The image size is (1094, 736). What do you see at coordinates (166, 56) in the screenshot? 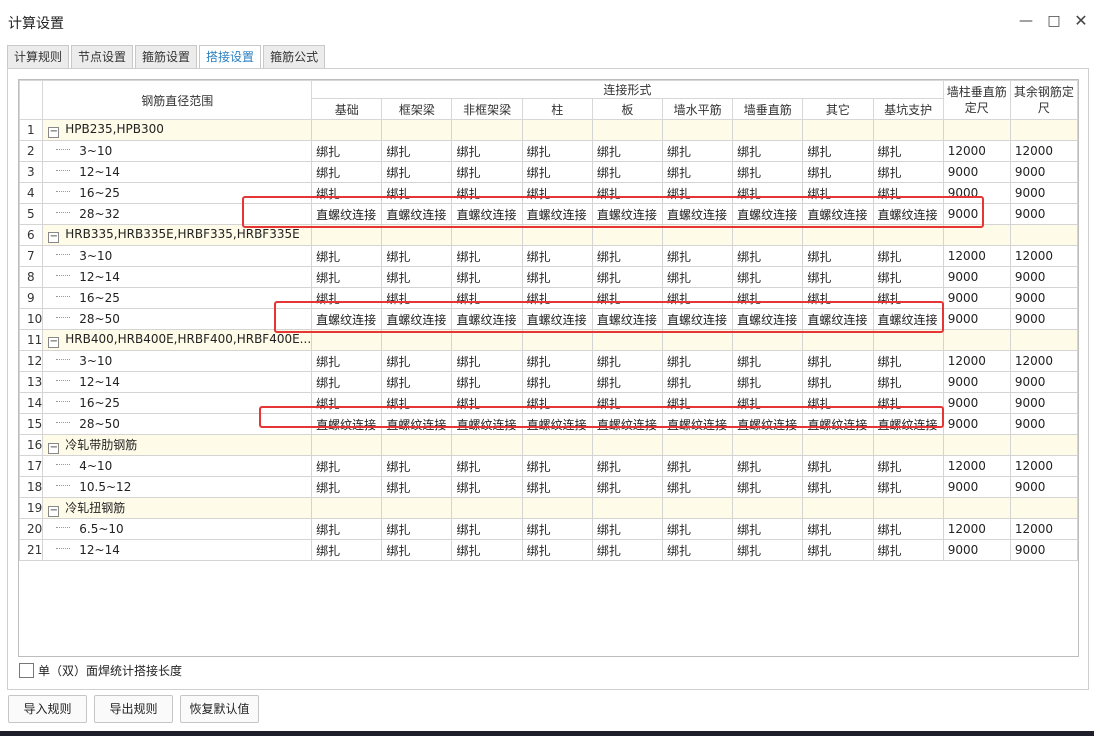
I see `tab-2: 箍筋设置` at bounding box center [166, 56].